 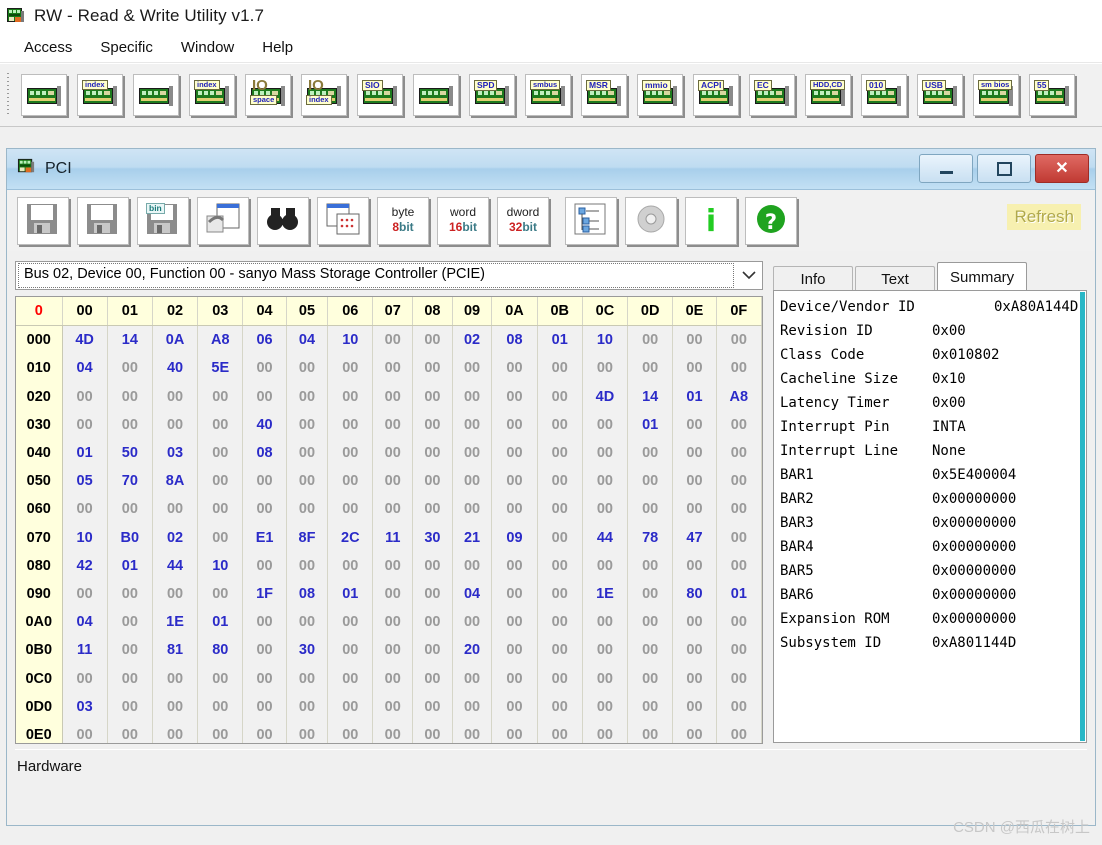 What do you see at coordinates (175, 340) in the screenshot?
I see `hex-cell: 0A` at bounding box center [175, 340].